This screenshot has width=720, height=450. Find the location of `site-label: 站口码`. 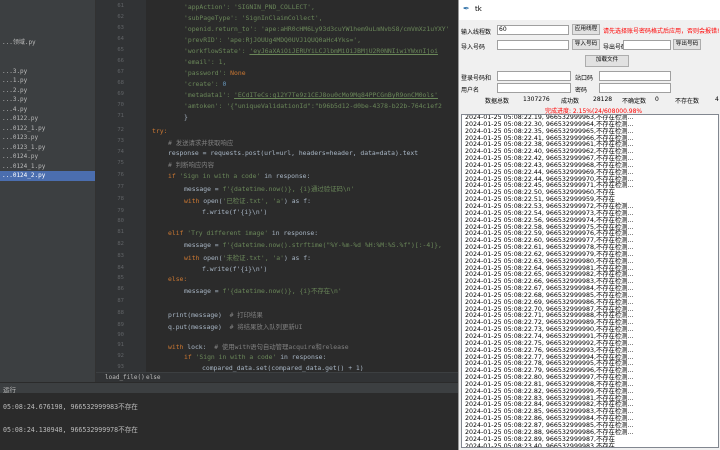

site-label: 站口码 is located at coordinates (584, 78).